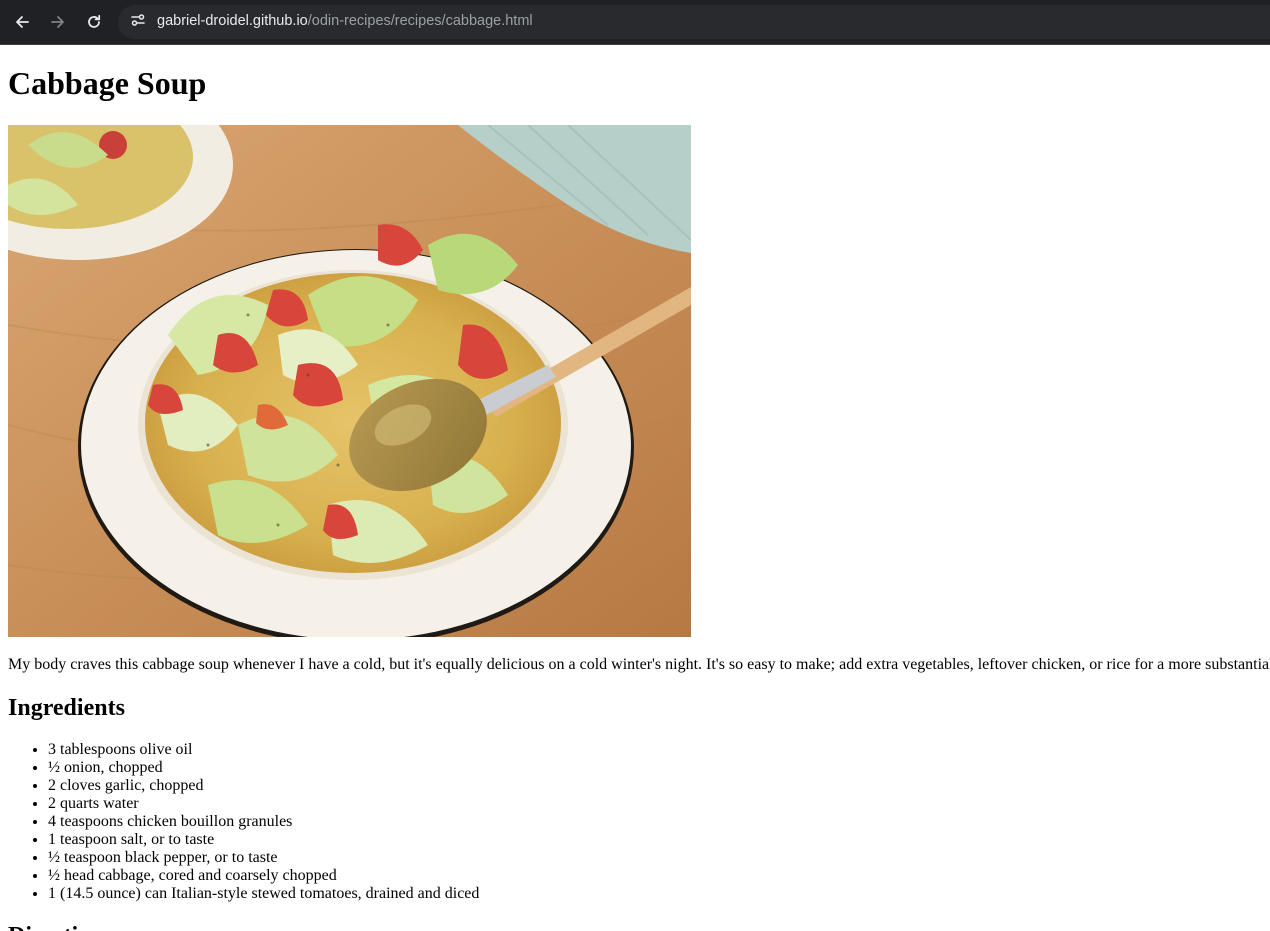 Image resolution: width=1270 pixels, height=931 pixels. I want to click on ingredient-item: ½ onion, chopped, so click(263, 768).